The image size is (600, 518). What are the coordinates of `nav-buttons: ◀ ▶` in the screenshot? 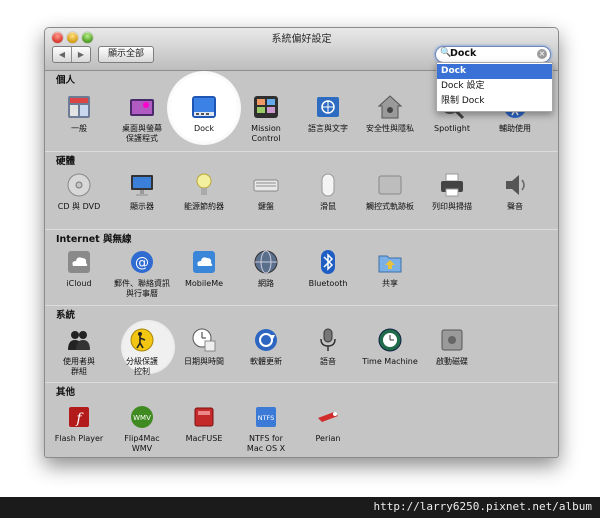 It's located at (71, 54).